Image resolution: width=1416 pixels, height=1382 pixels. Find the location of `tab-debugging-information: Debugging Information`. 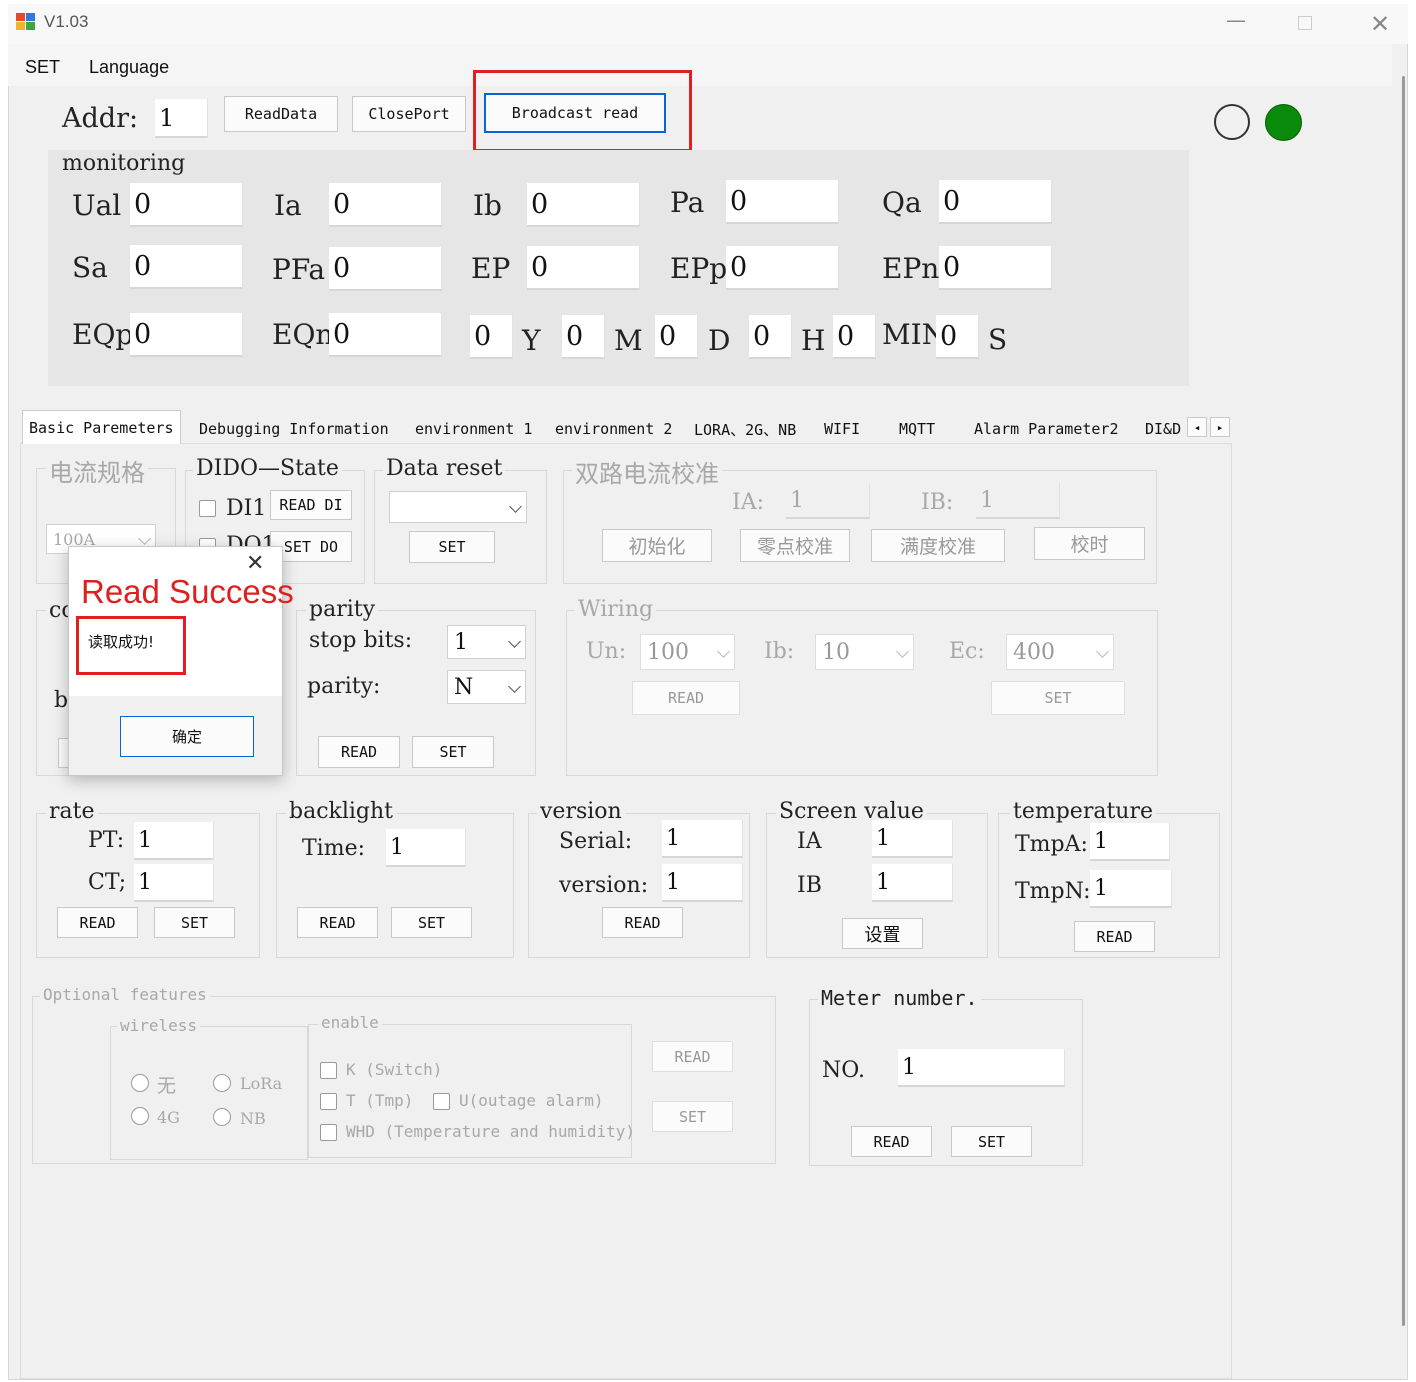

tab-debugging-information: Debugging Information is located at coordinates (294, 429).